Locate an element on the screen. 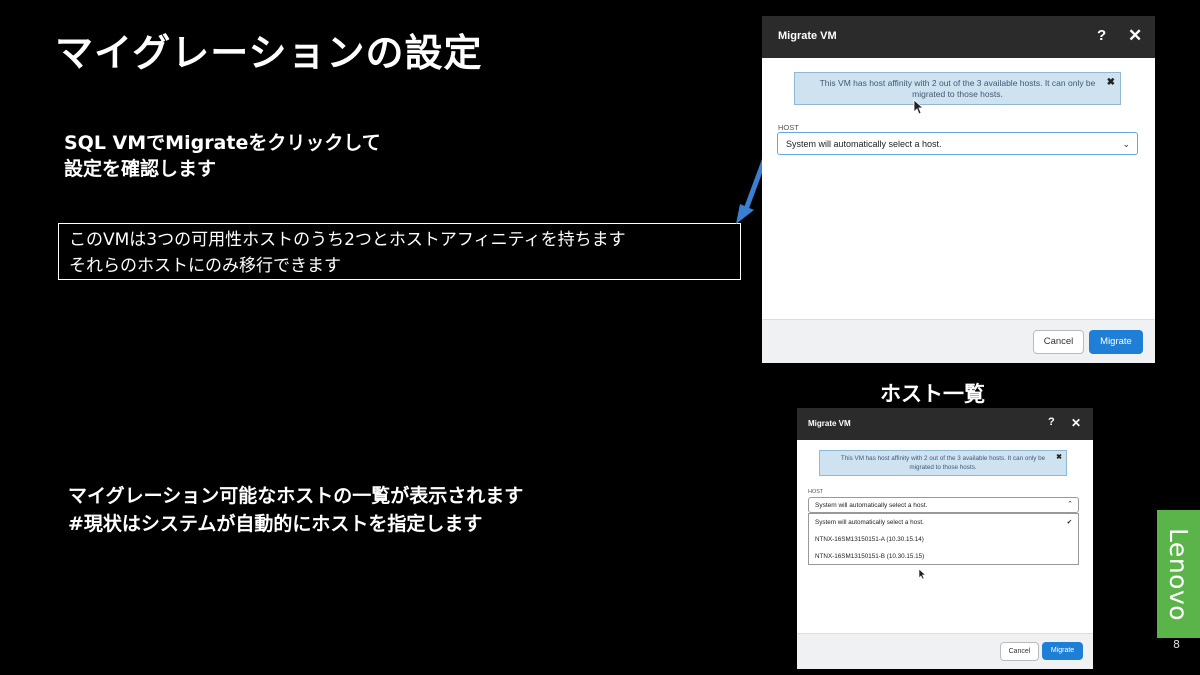 This screenshot has height=675, width=1200. host-list-label: ホスト一覧 is located at coordinates (932, 394).